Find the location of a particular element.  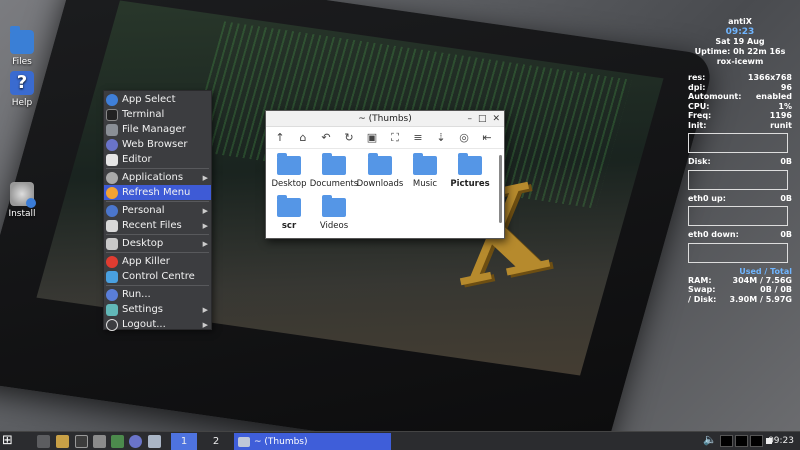

window-toolbar: ↑ ⌂ ↶ ↻ ▣ ⛶ ≡ ⇣ ◎ ⇤ is located at coordinates (385, 138).